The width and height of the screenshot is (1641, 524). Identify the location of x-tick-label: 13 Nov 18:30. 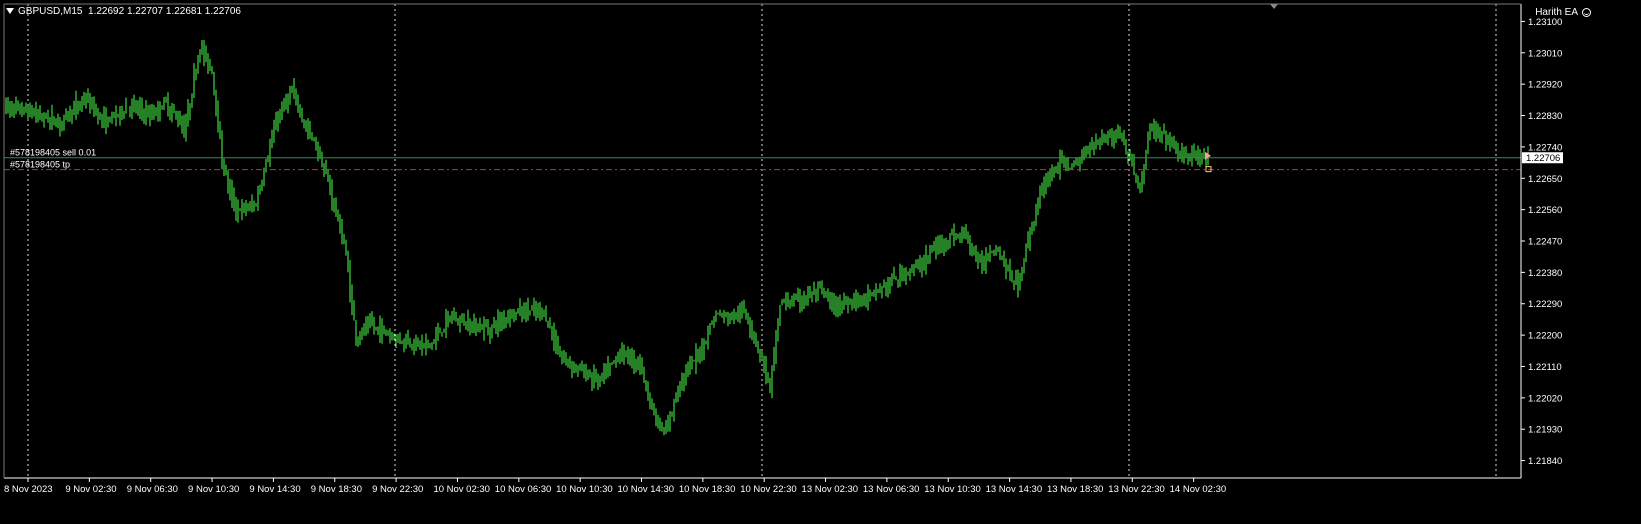
(1075, 489).